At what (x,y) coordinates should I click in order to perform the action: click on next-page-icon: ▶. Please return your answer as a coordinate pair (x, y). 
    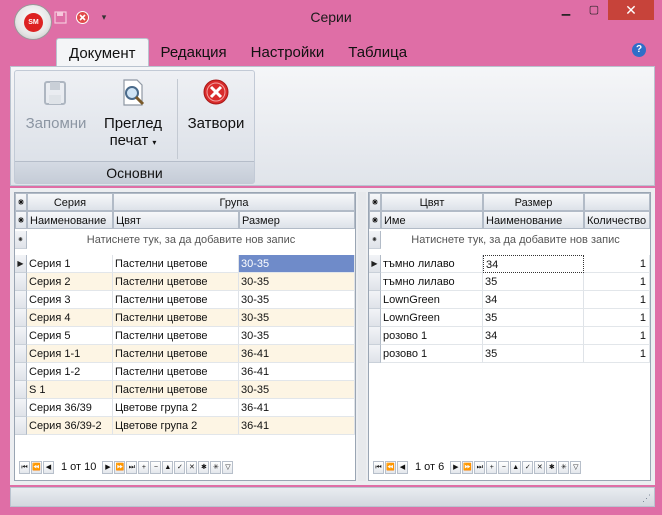
    Looking at the image, I should click on (456, 467).